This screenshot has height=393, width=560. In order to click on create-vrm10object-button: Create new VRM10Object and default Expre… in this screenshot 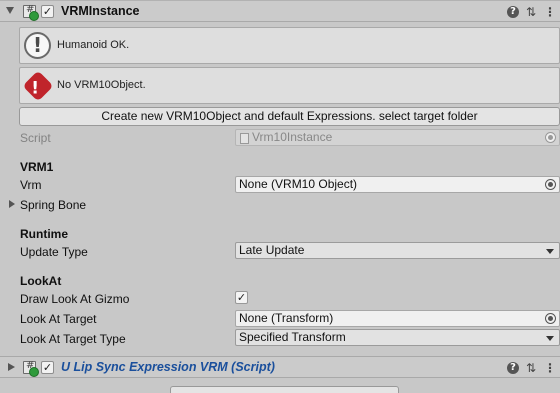, I will do `click(289, 116)`.